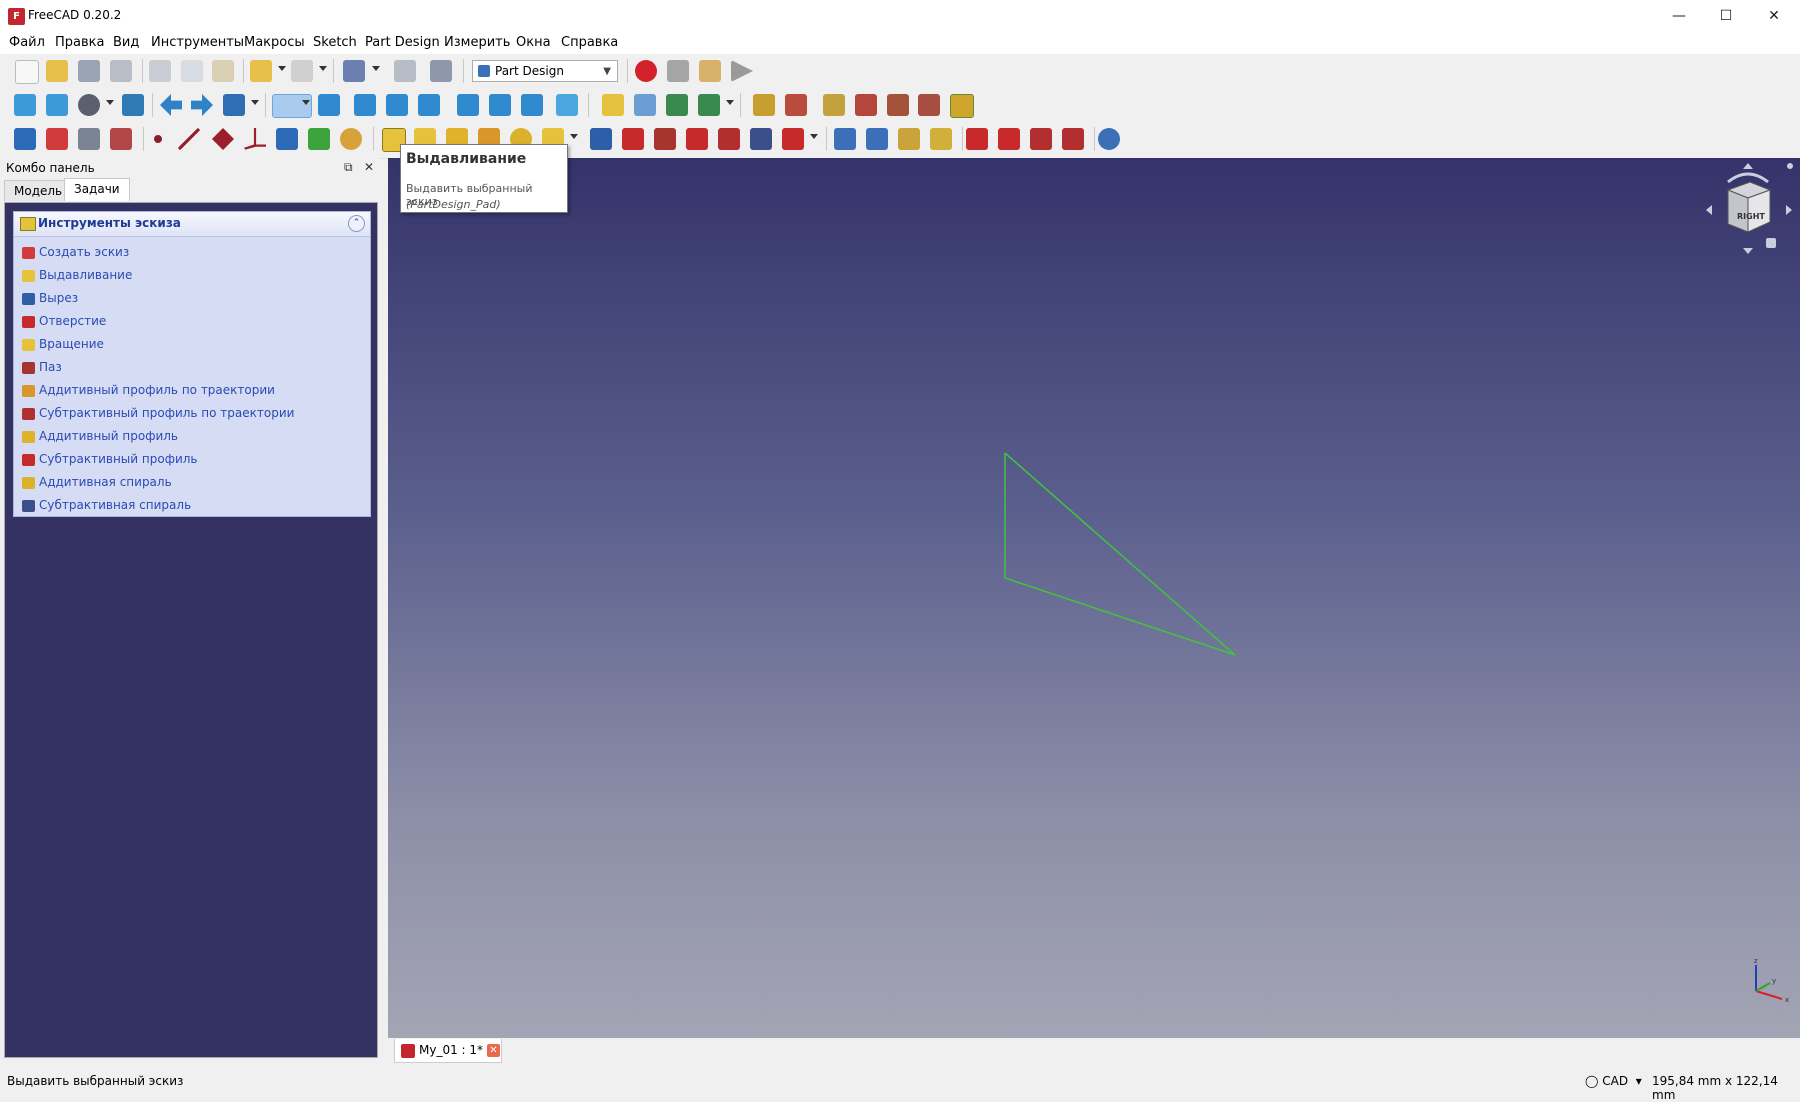  What do you see at coordinates (1109, 139) in the screenshot?
I see `boolean-icon` at bounding box center [1109, 139].